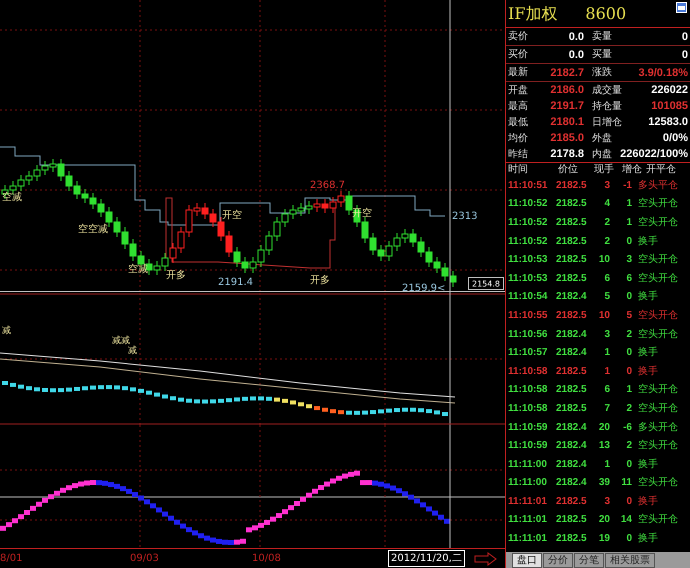  I want to click on quote-label: 卖价, so click(518, 37).